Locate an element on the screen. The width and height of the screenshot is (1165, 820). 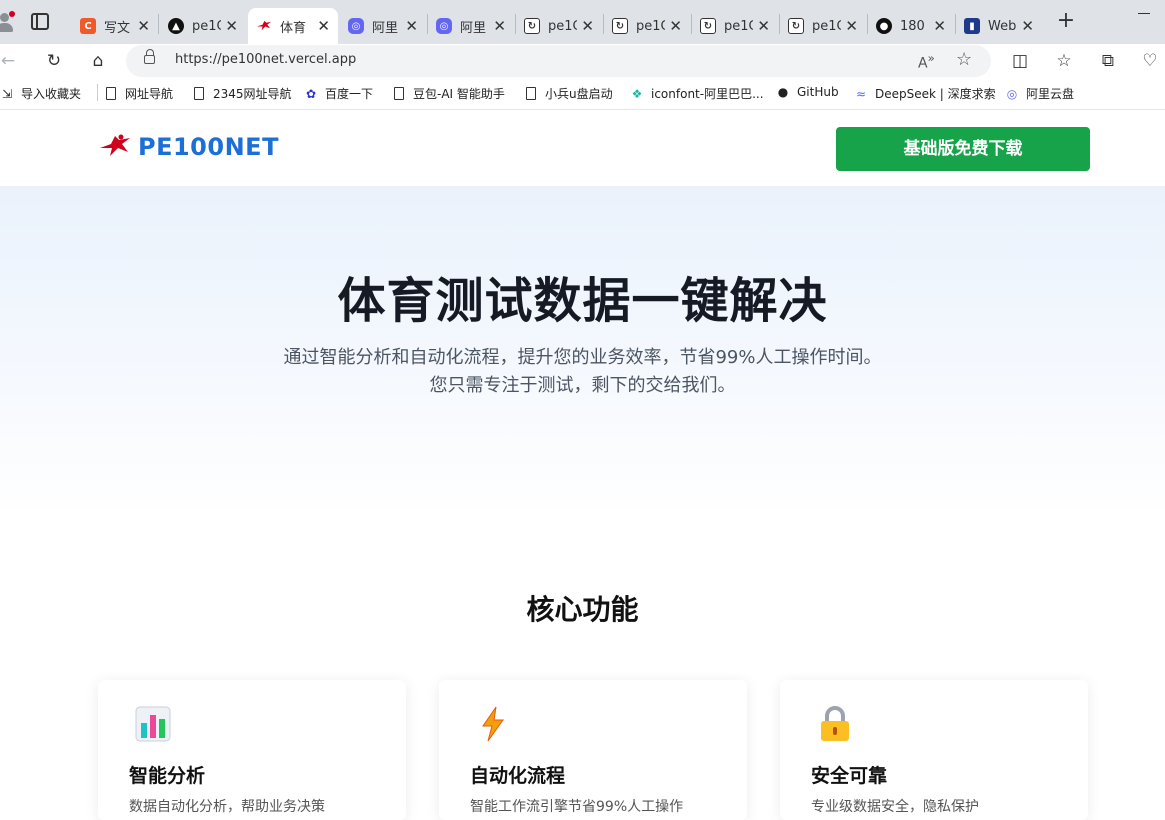
new-tab-icon: + is located at coordinates (1066, 22).